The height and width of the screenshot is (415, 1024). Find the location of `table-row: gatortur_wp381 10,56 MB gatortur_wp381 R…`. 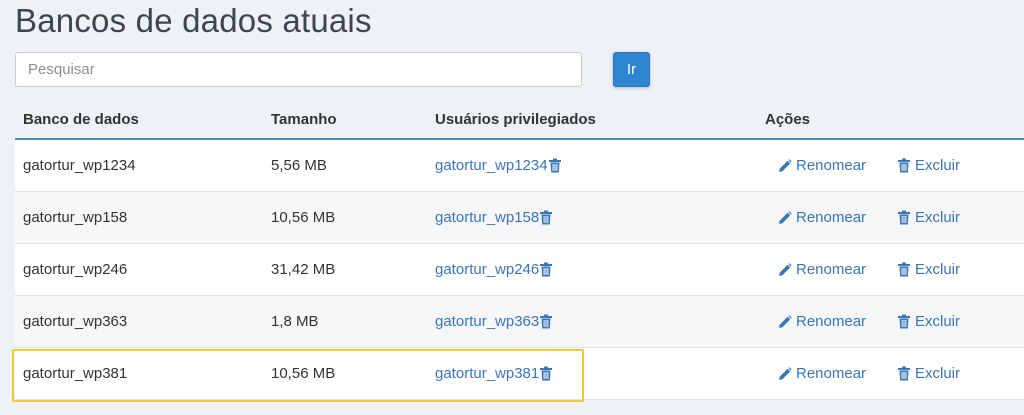

table-row: gatortur_wp381 10,56 MB gatortur_wp381 R… is located at coordinates (519, 374).